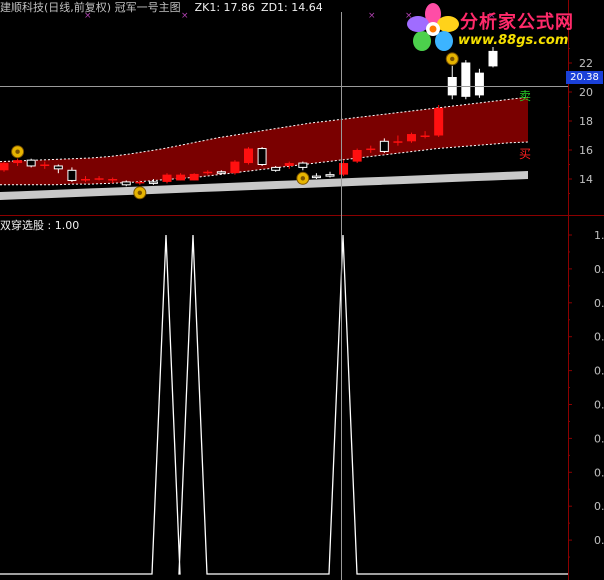  Describe the element at coordinates (292, 7) in the screenshot. I see `zd-value: ZD1: 14.64` at that location.